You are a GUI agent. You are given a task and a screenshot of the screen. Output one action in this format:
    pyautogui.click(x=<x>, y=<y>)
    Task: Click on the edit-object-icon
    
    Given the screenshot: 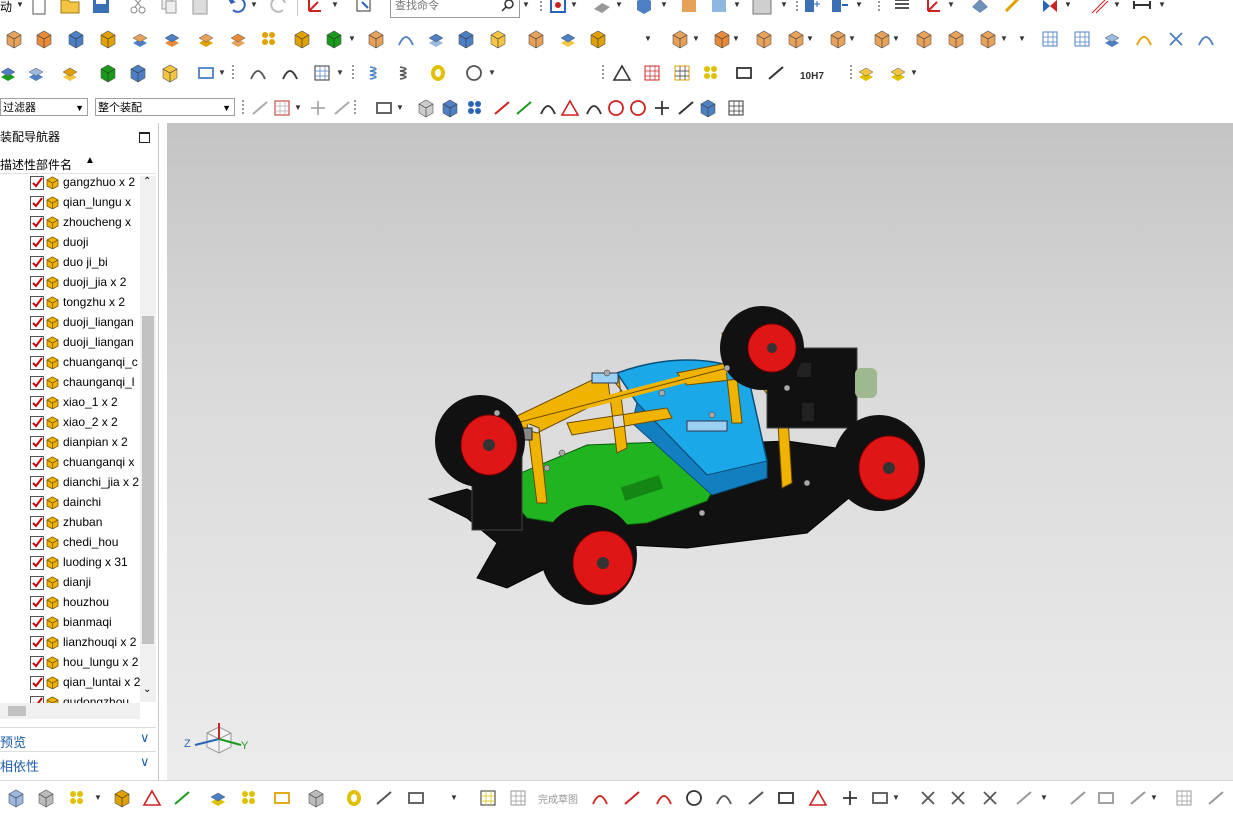 What is the action you would take?
    pyautogui.click(x=719, y=8)
    